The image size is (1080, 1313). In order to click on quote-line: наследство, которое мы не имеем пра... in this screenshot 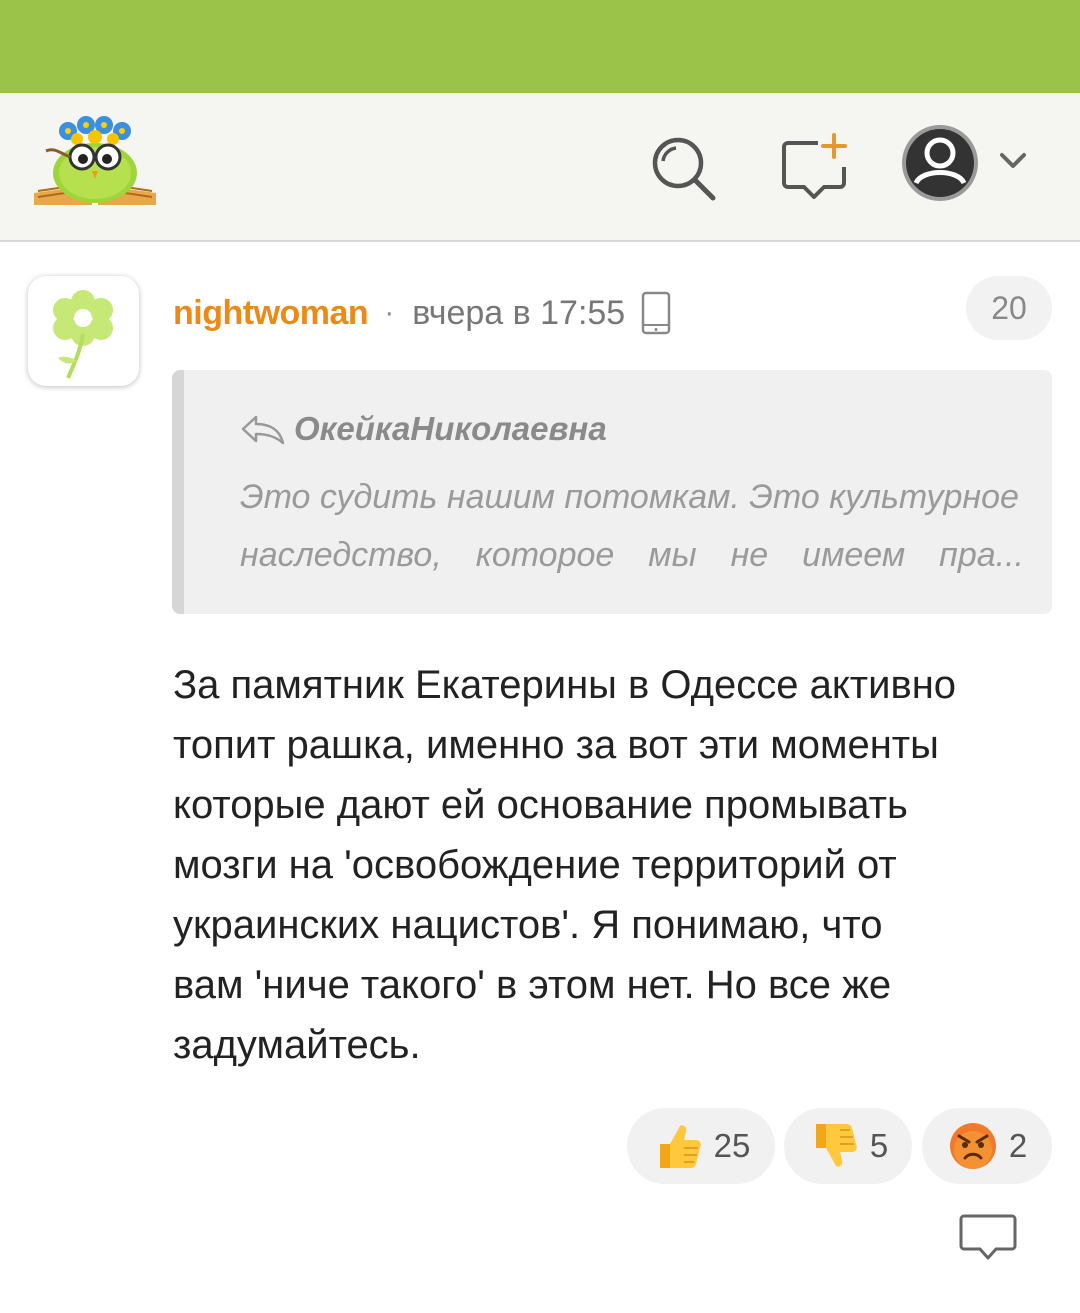, I will do `click(632, 555)`.